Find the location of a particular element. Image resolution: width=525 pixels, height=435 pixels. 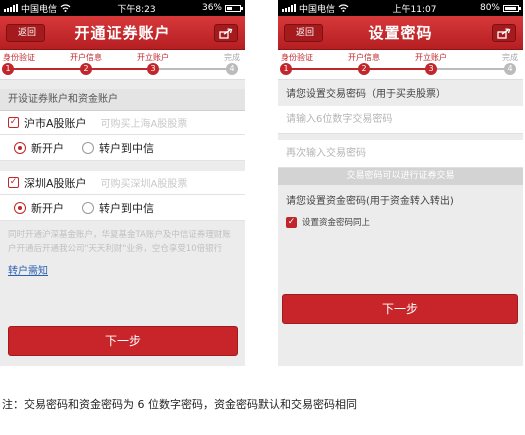

account-name-sz: 深圳A股账户 is located at coordinates (55, 183).